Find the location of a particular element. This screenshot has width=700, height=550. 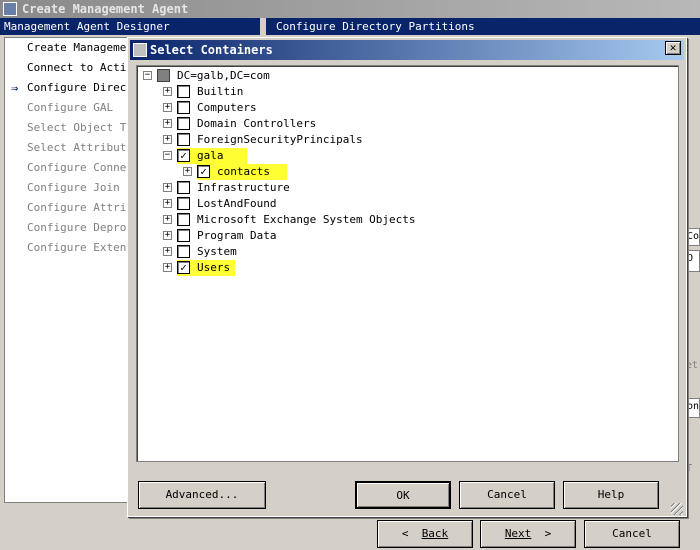

tree-node-label: contacts is located at coordinates (243, 171).